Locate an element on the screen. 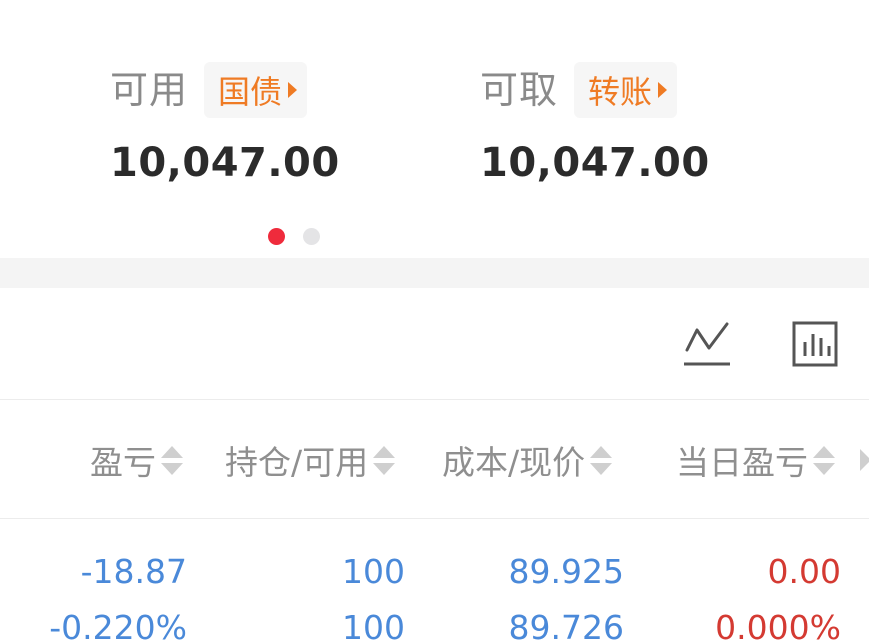 Image resolution: width=869 pixels, height=641 pixels. column-label: 持仓/可用 is located at coordinates (297, 462).